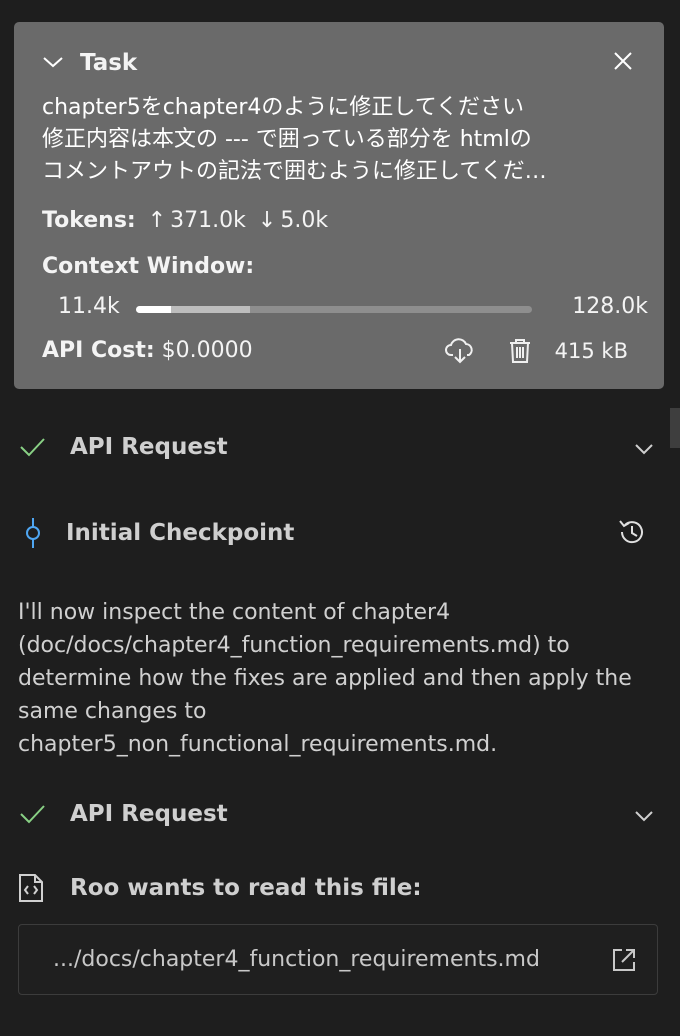  Describe the element at coordinates (180, 533) in the screenshot. I see `checkpoint-label: Initial Checkpoint` at that location.